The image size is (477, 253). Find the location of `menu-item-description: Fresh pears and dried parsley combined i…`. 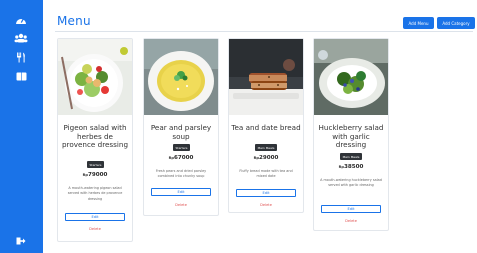

menu-item-description: Fresh pears and dried parsley combined i… is located at coordinates (181, 174).